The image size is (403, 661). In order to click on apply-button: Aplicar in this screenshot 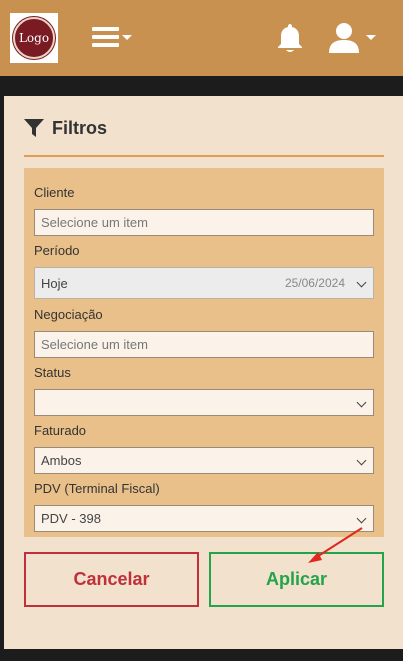, I will do `click(296, 579)`.